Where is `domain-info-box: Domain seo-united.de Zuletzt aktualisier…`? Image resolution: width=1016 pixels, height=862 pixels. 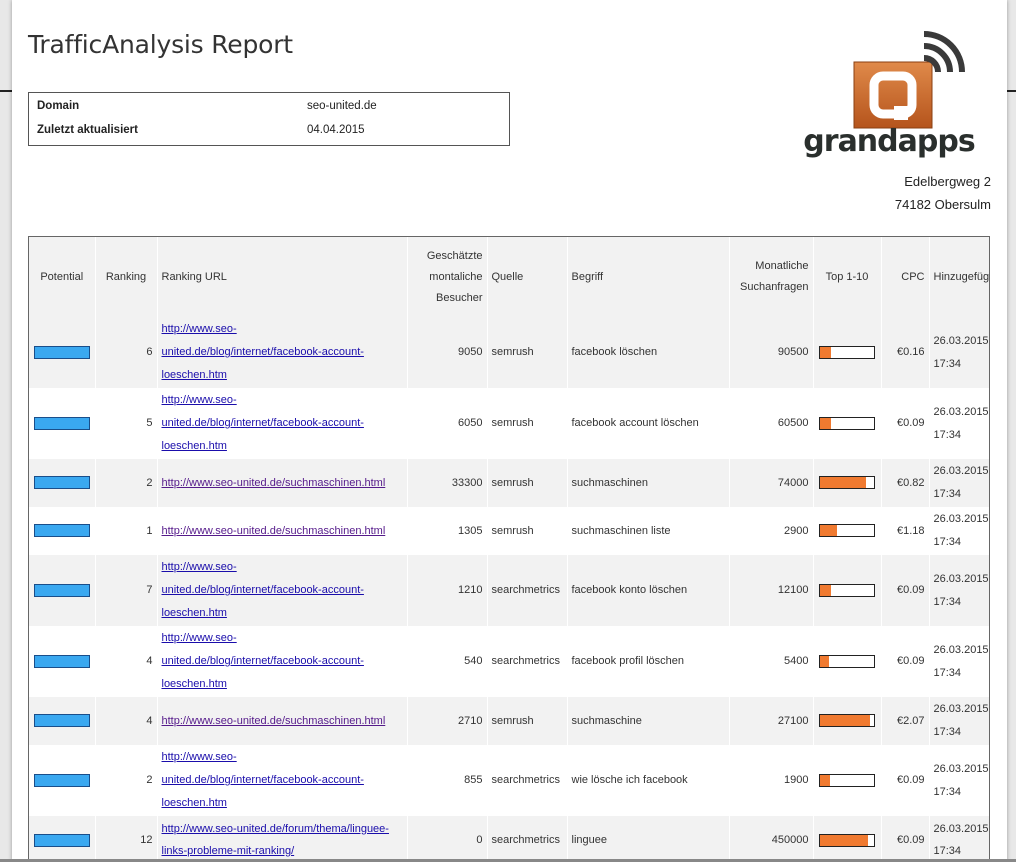
domain-info-box: Domain seo-united.de Zuletzt aktualisier… is located at coordinates (269, 119).